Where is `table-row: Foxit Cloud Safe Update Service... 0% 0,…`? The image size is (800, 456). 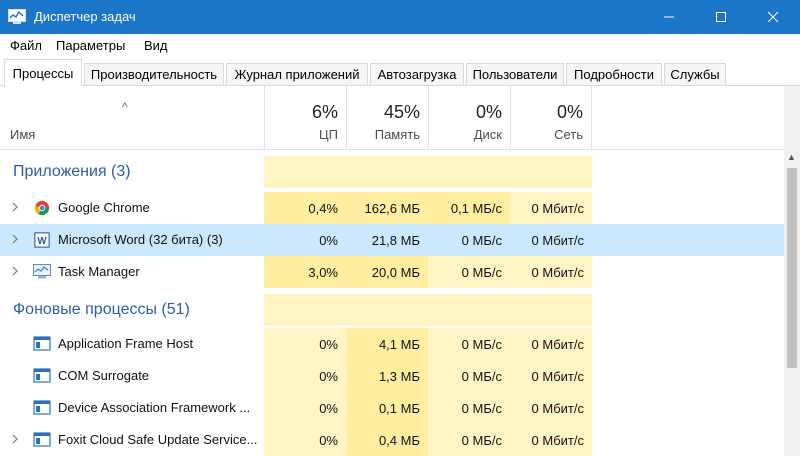
table-row: Foxit Cloud Safe Update Service... 0% 0,… is located at coordinates (392, 440).